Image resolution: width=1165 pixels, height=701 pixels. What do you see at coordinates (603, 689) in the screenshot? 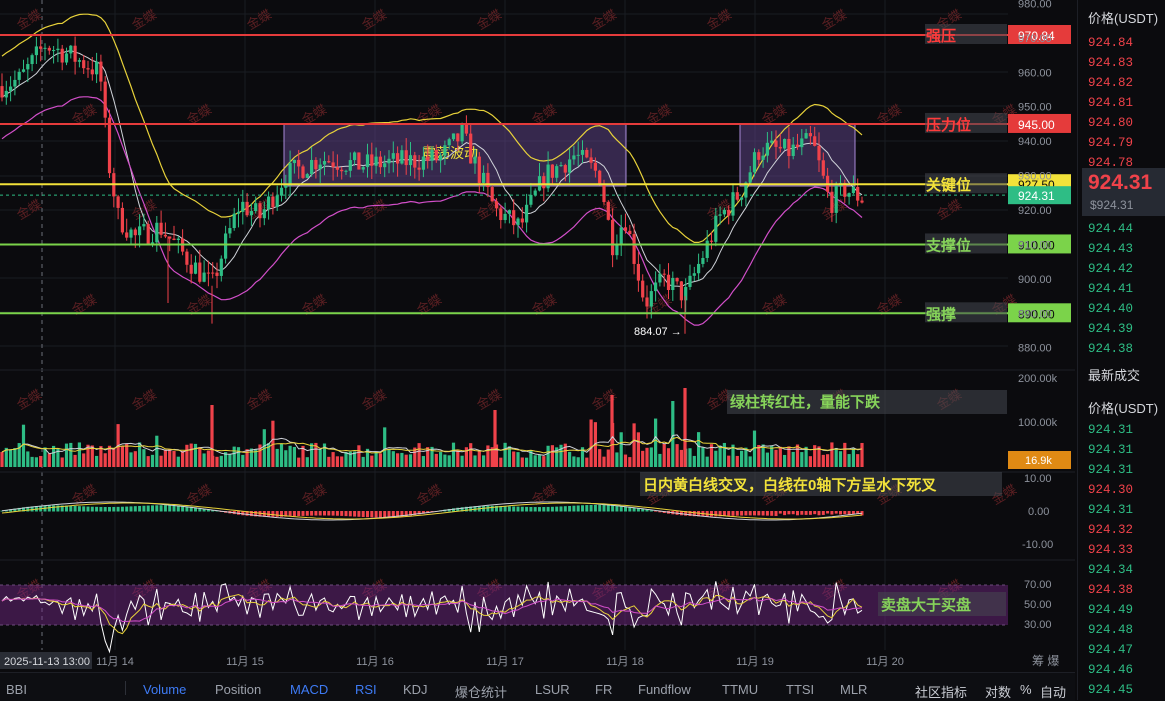
I see `indicator-tab: FR` at bounding box center [603, 689].